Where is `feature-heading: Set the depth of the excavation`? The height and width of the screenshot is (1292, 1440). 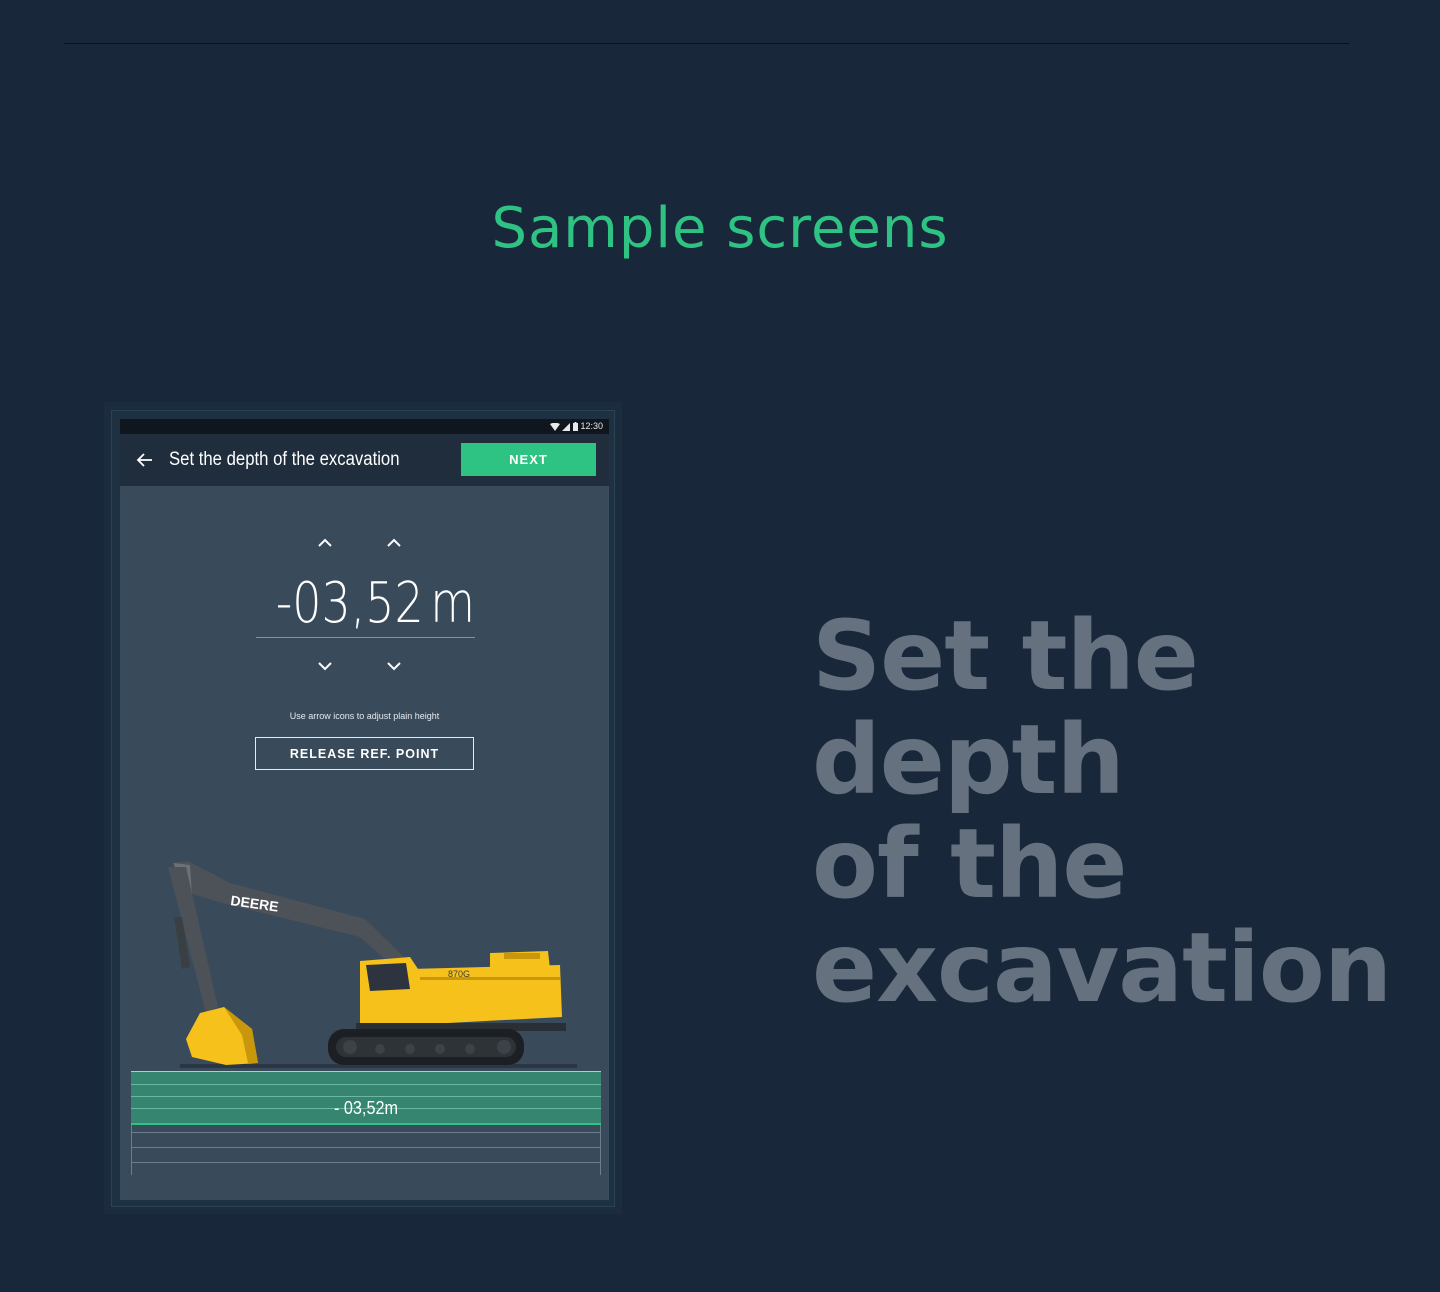
feature-heading: Set the depth of the excavation is located at coordinates (1117, 812).